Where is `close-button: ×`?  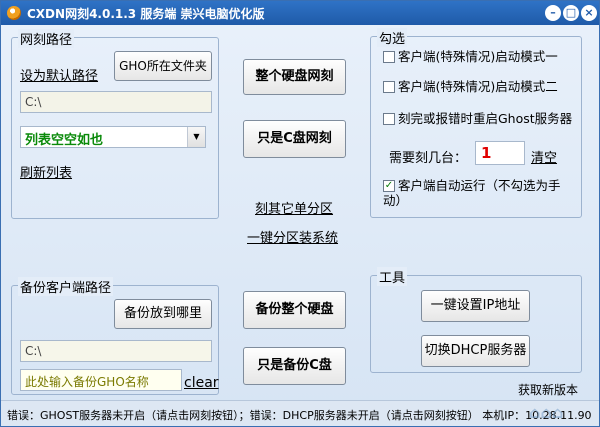 close-button: × is located at coordinates (589, 13).